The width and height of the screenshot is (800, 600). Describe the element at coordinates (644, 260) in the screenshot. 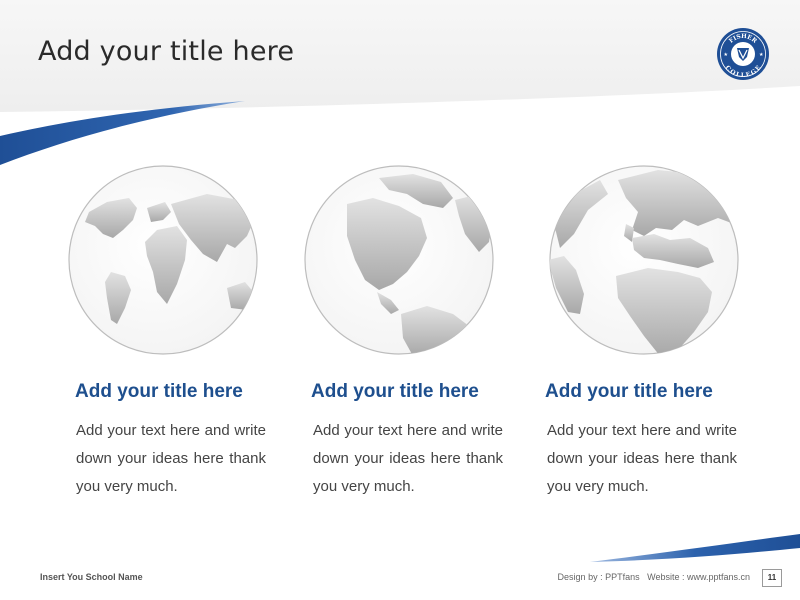

I see `globe-europe-africa-icon` at that location.